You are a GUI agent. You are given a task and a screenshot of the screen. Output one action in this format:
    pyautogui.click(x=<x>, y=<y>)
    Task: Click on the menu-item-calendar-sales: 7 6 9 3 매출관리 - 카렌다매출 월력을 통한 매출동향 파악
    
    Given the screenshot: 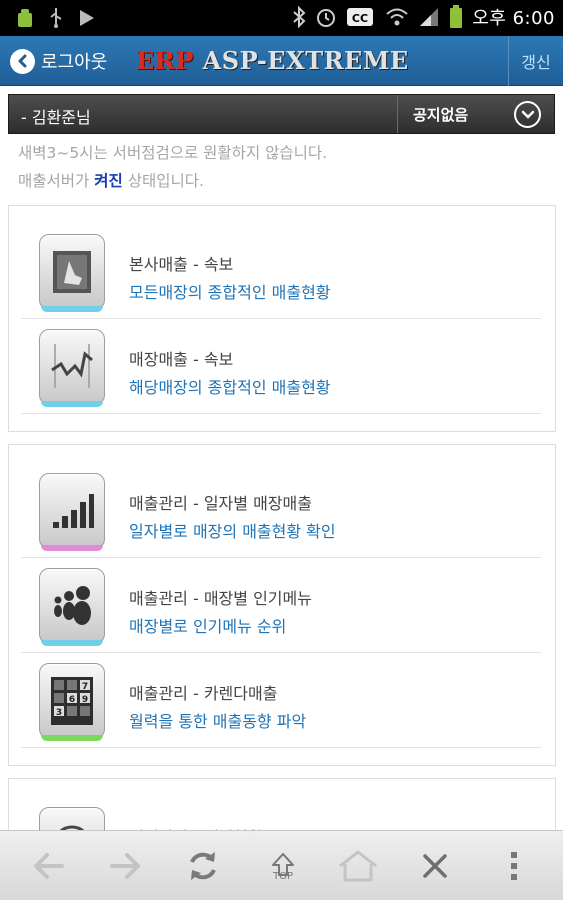 What is the action you would take?
    pyautogui.click(x=281, y=700)
    